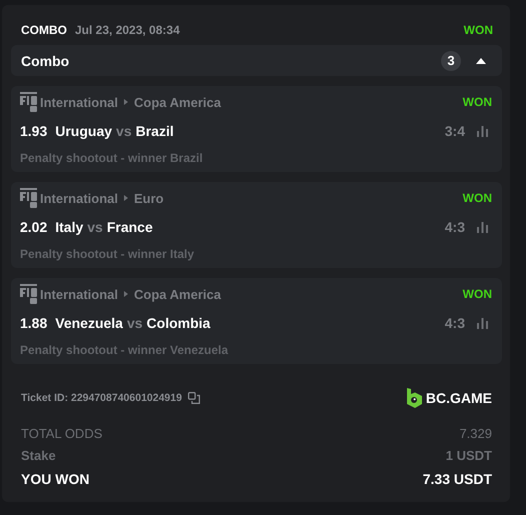 This screenshot has width=526, height=515. Describe the element at coordinates (34, 131) in the screenshot. I see `odds: 1.93` at that location.